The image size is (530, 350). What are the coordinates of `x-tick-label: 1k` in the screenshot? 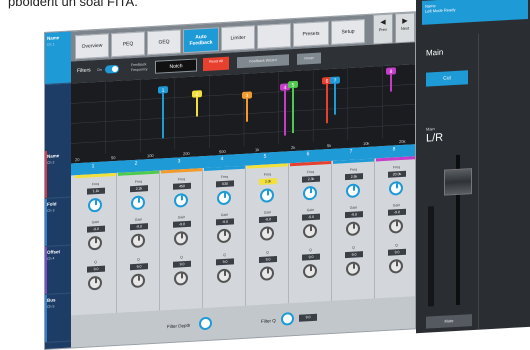 It's located at (257, 149).